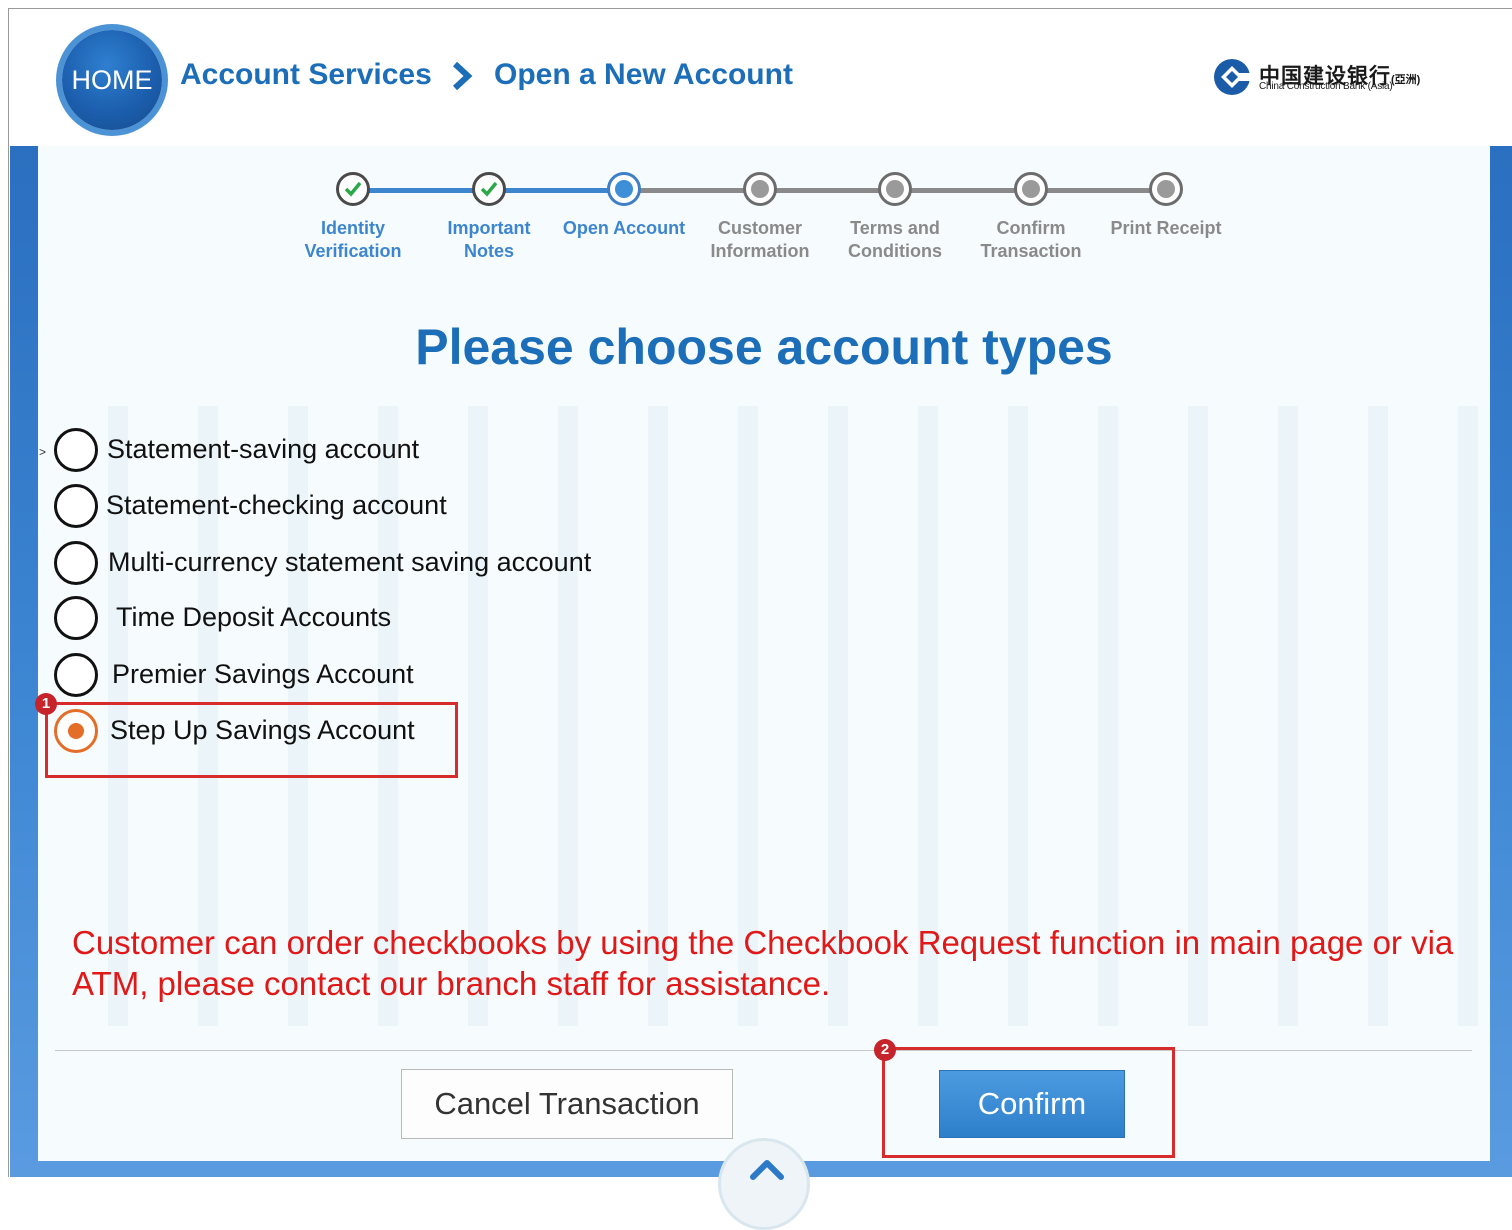 Image resolution: width=1512 pixels, height=1230 pixels. I want to click on option-label: Time Deposit Accounts, so click(254, 617).